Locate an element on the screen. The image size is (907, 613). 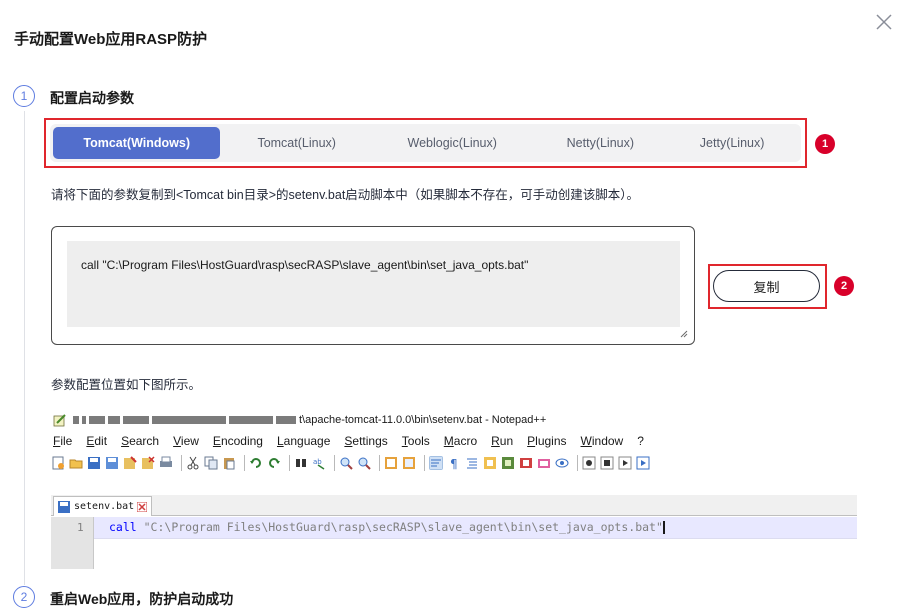
stop-macro-icon is located at coordinates (607, 463).